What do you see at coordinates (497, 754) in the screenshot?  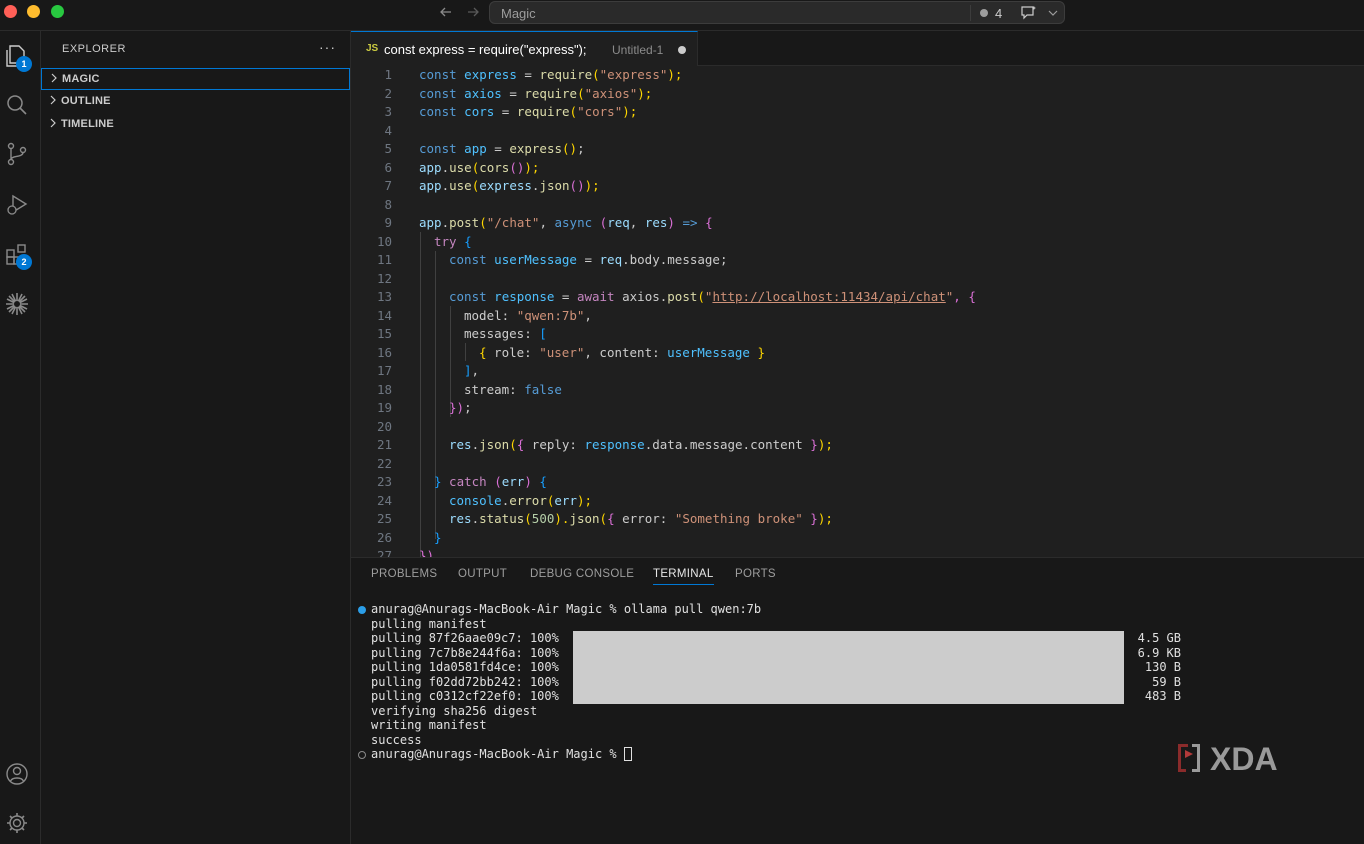 I see `prompt-text: anurag@Anurags-MacBook-Air Magic %` at bounding box center [497, 754].